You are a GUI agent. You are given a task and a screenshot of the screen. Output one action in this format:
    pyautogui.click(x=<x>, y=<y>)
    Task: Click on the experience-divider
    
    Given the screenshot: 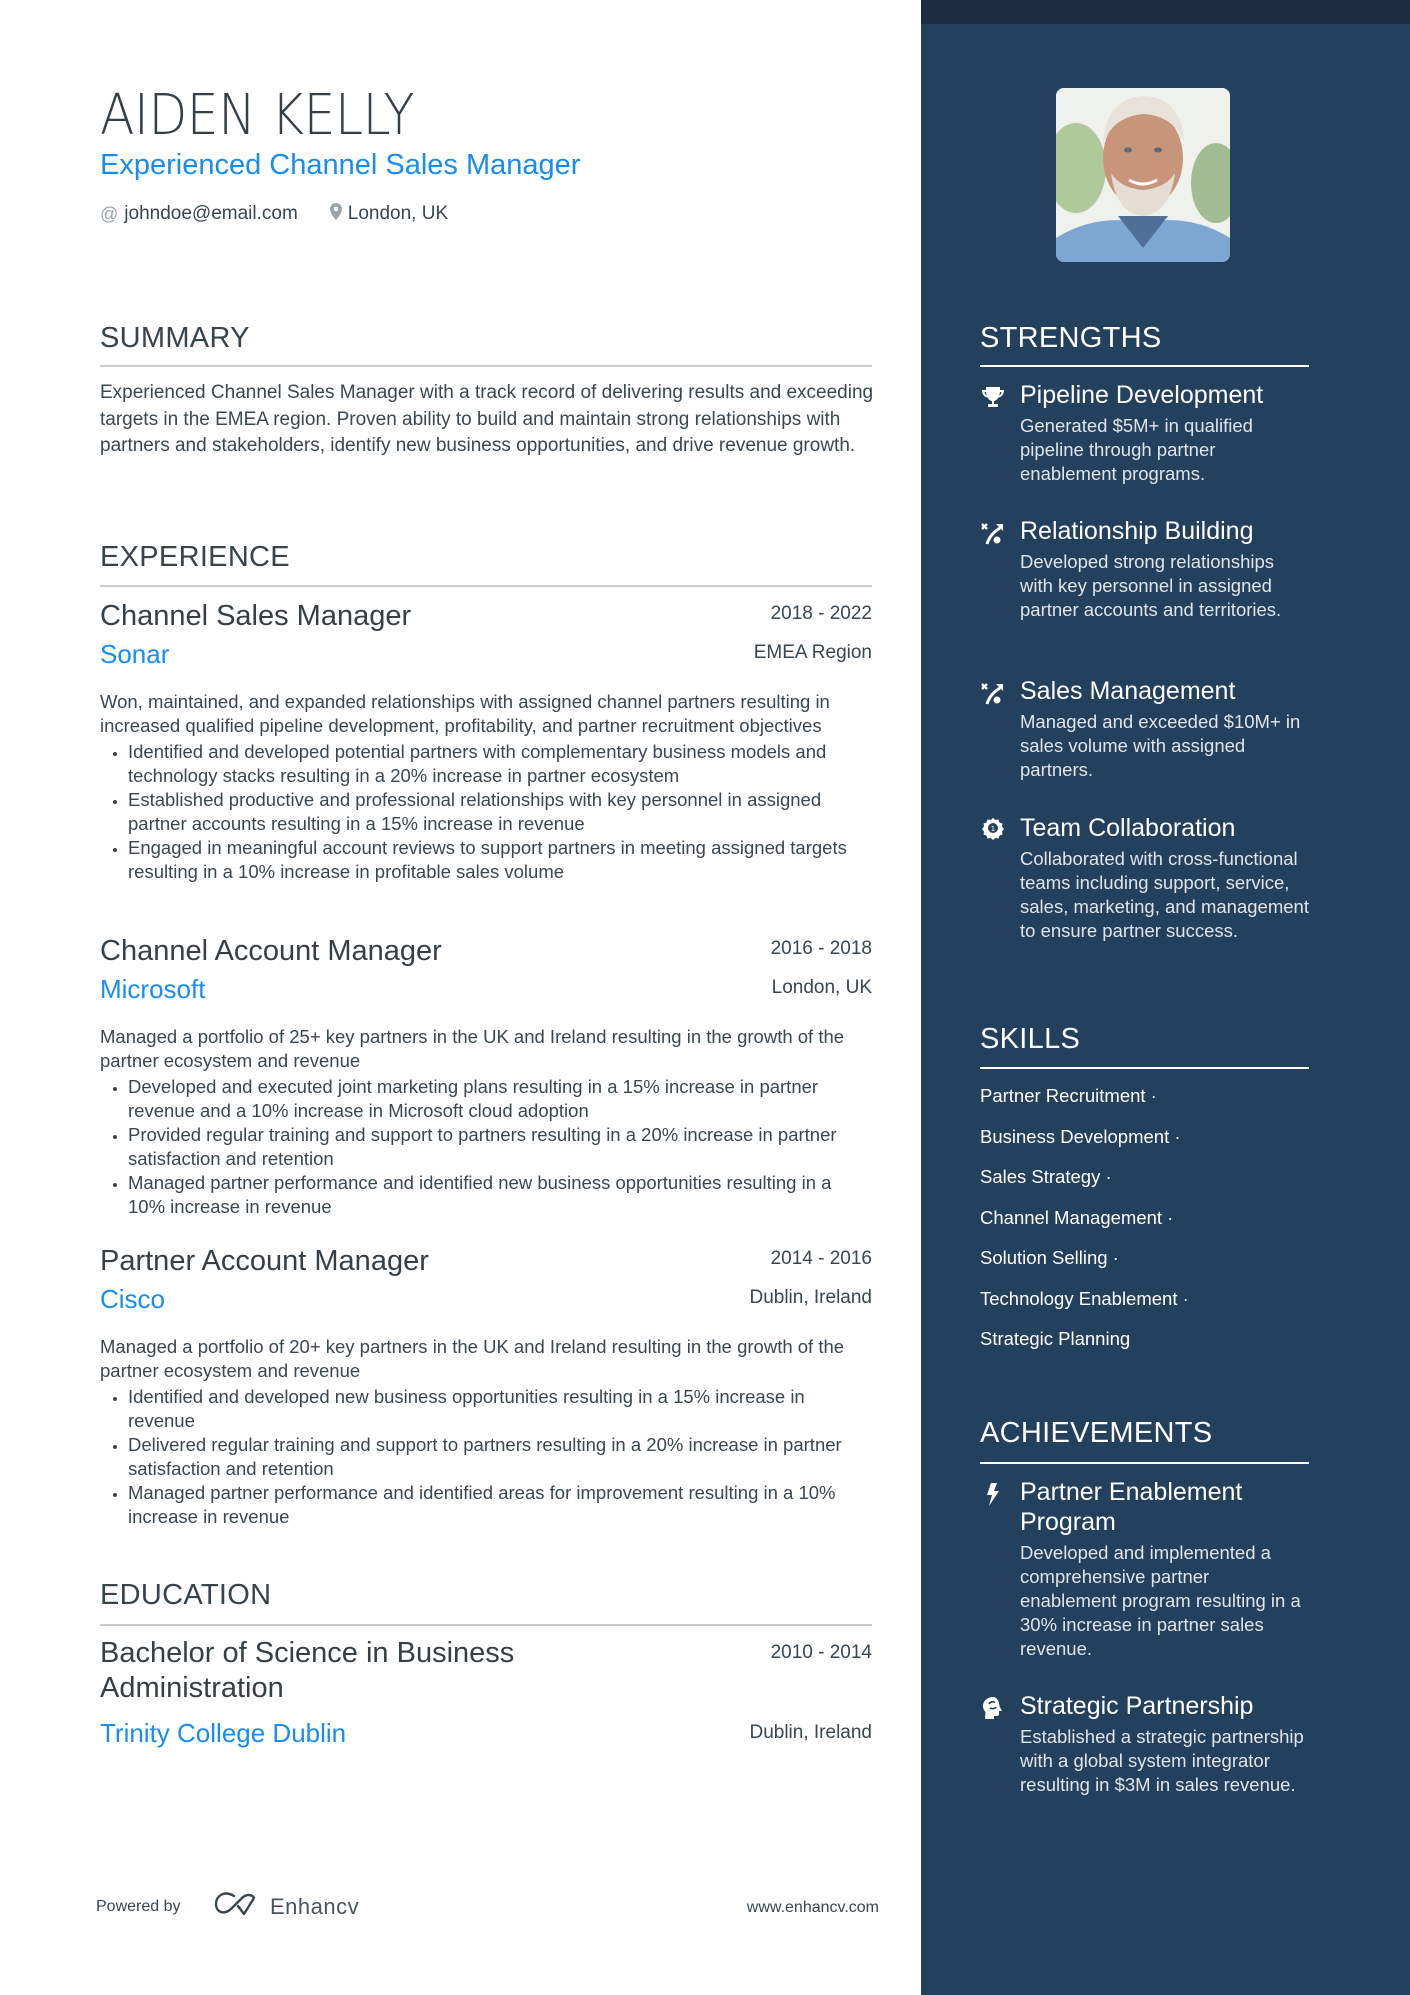 What is the action you would take?
    pyautogui.click(x=486, y=586)
    